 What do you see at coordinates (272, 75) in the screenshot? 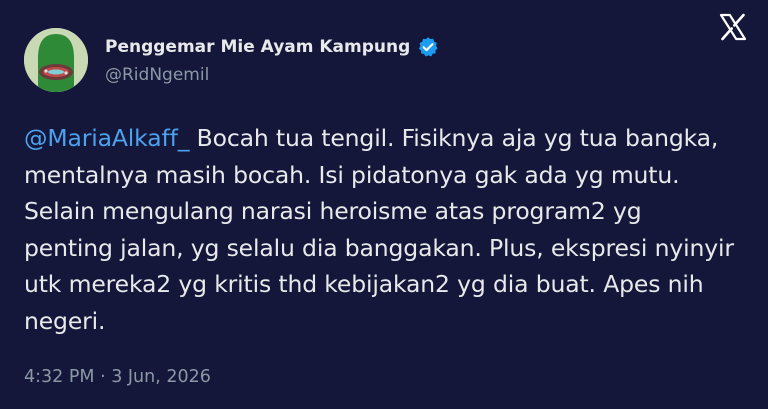
I see `user-handle: @RidNgemil` at bounding box center [272, 75].